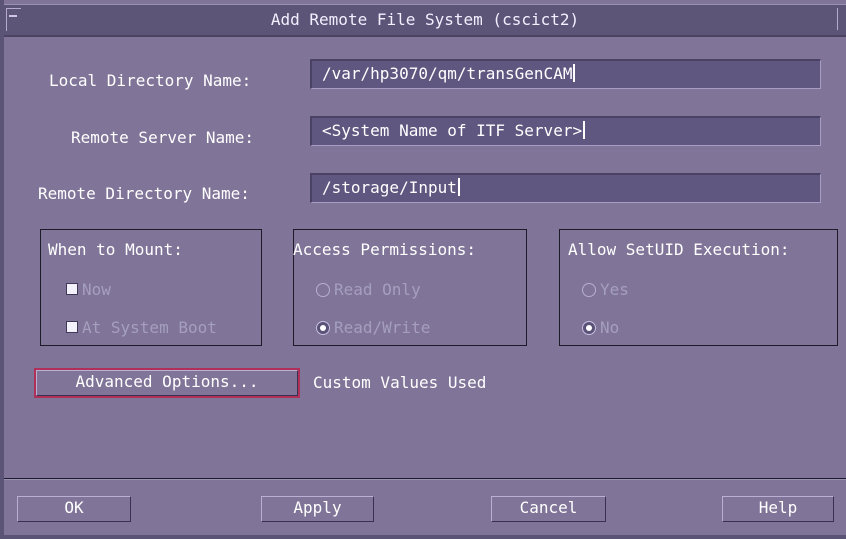 This screenshot has height=539, width=846. What do you see at coordinates (548, 509) in the screenshot?
I see `cancel-button: Cancel` at bounding box center [548, 509].